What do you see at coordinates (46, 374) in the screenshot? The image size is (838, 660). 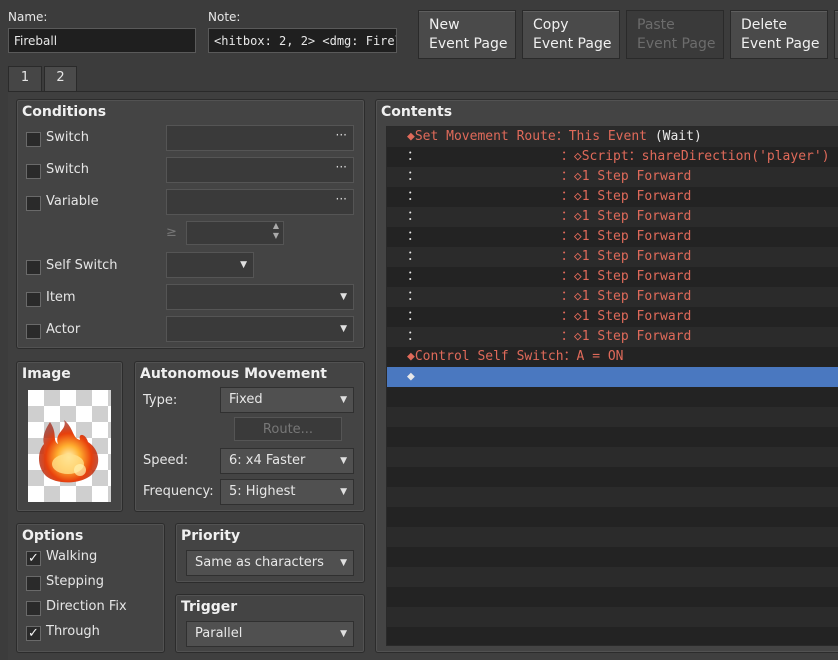 I see `image-title: Image` at bounding box center [46, 374].